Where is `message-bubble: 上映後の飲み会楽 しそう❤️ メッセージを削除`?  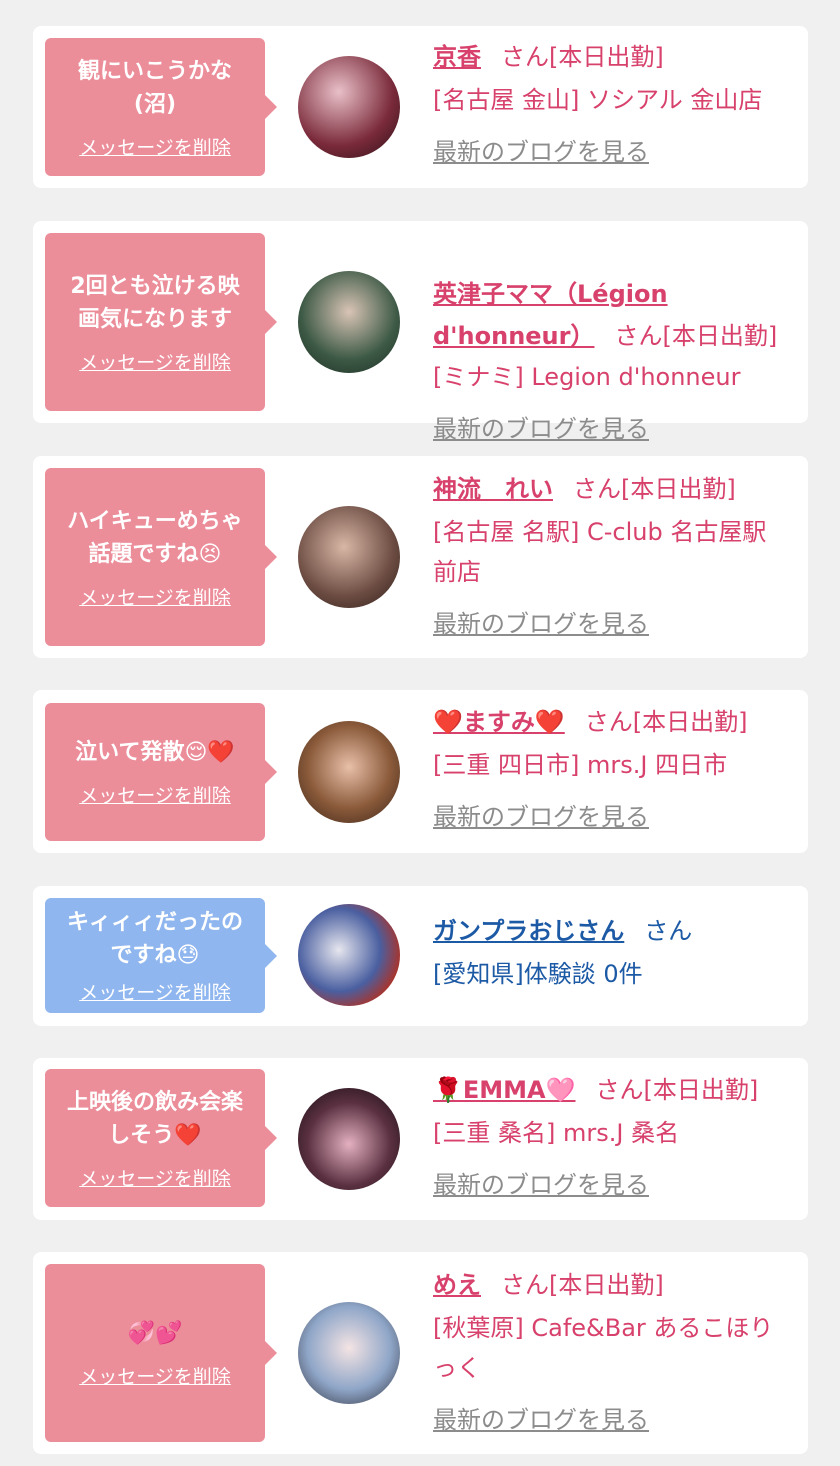 message-bubble: 上映後の飲み会楽 しそう❤️ メッセージを削除 is located at coordinates (161, 1138).